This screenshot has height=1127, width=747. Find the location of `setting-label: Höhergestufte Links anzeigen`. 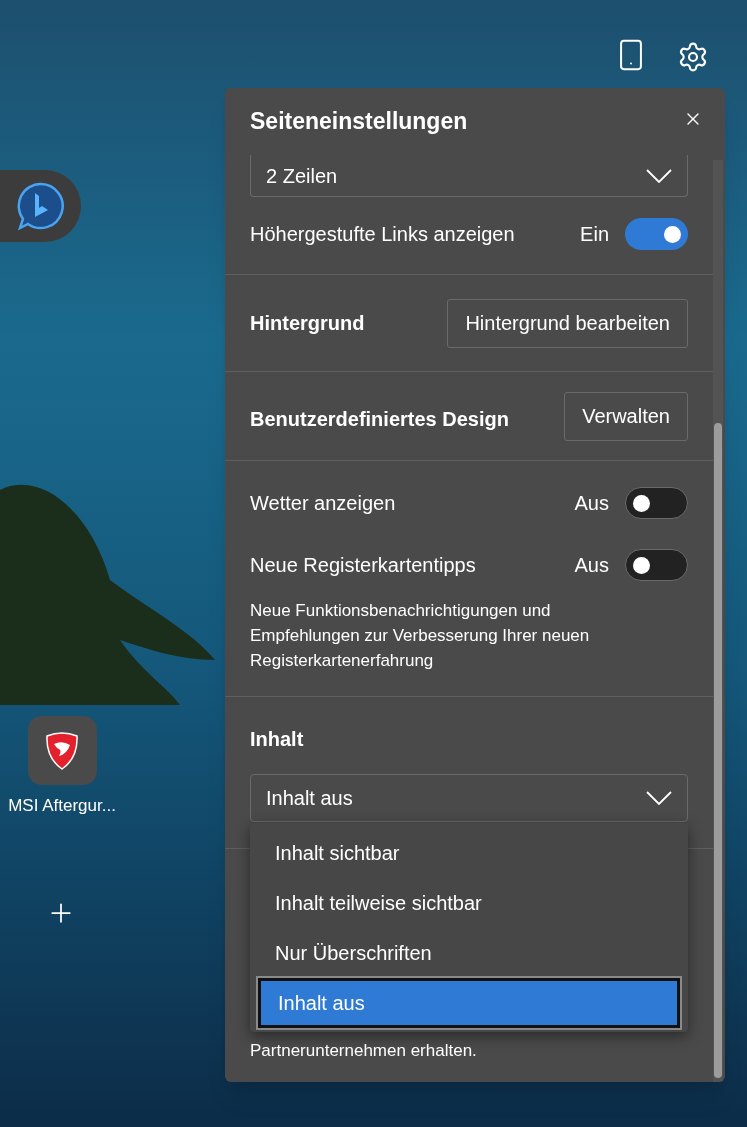

setting-label: Höhergestufte Links anzeigen is located at coordinates (383, 234).